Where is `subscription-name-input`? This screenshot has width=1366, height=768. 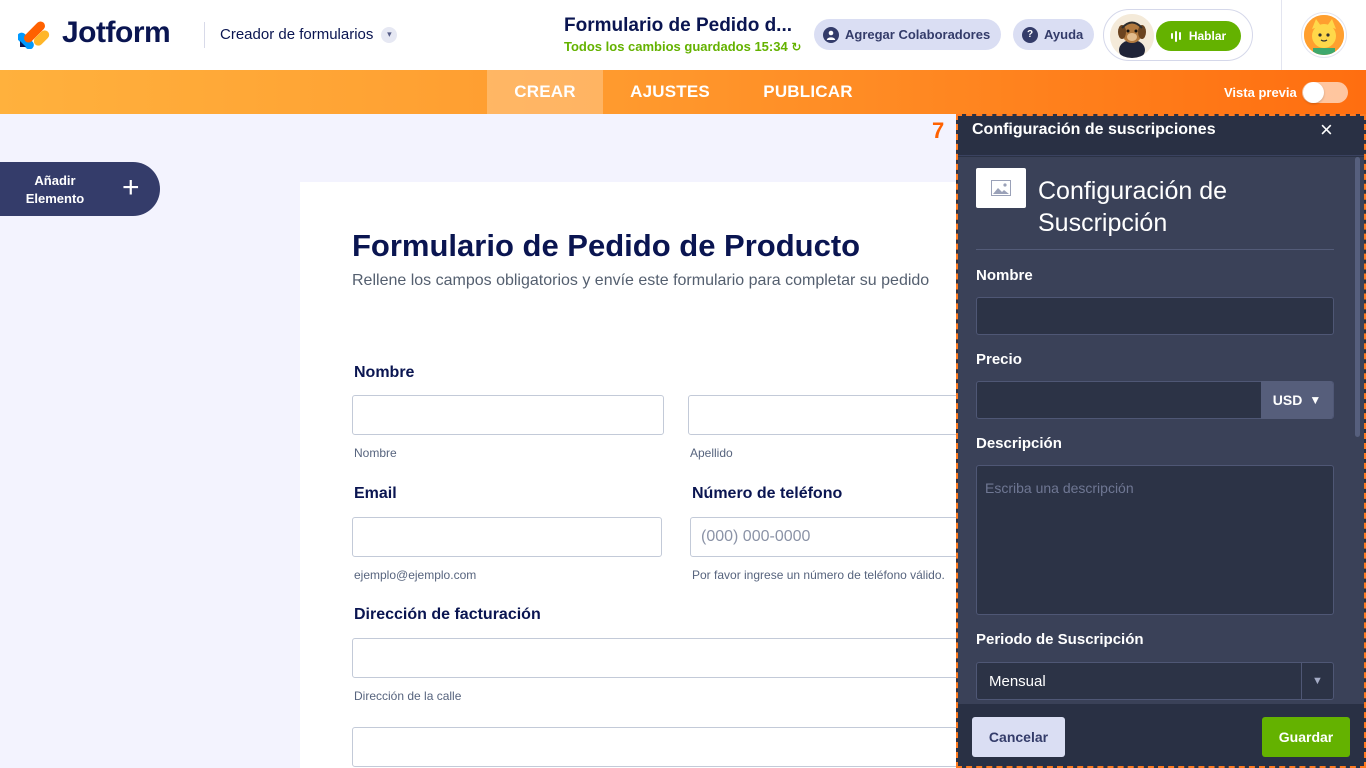
subscription-name-input is located at coordinates (1155, 316).